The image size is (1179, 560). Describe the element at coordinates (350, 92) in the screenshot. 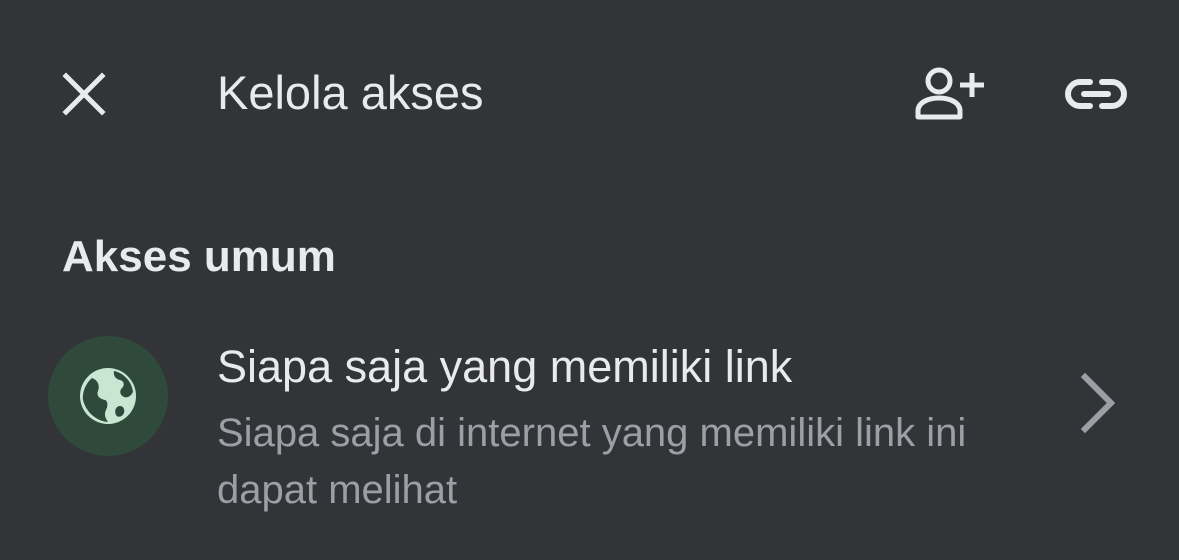

I see `page-title: Kelola akses` at that location.